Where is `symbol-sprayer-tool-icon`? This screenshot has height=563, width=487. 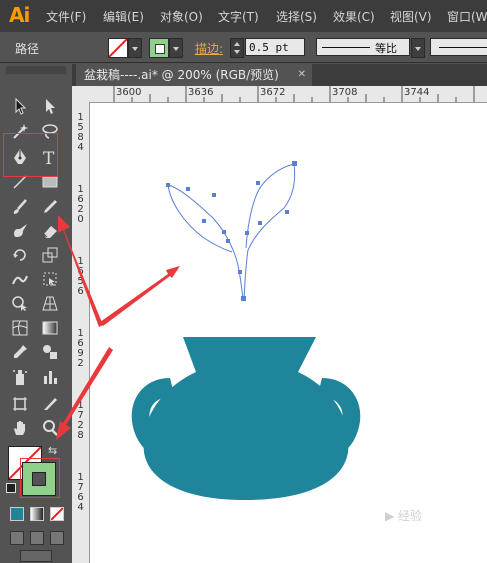 symbol-sprayer-tool-icon is located at coordinates (20, 377).